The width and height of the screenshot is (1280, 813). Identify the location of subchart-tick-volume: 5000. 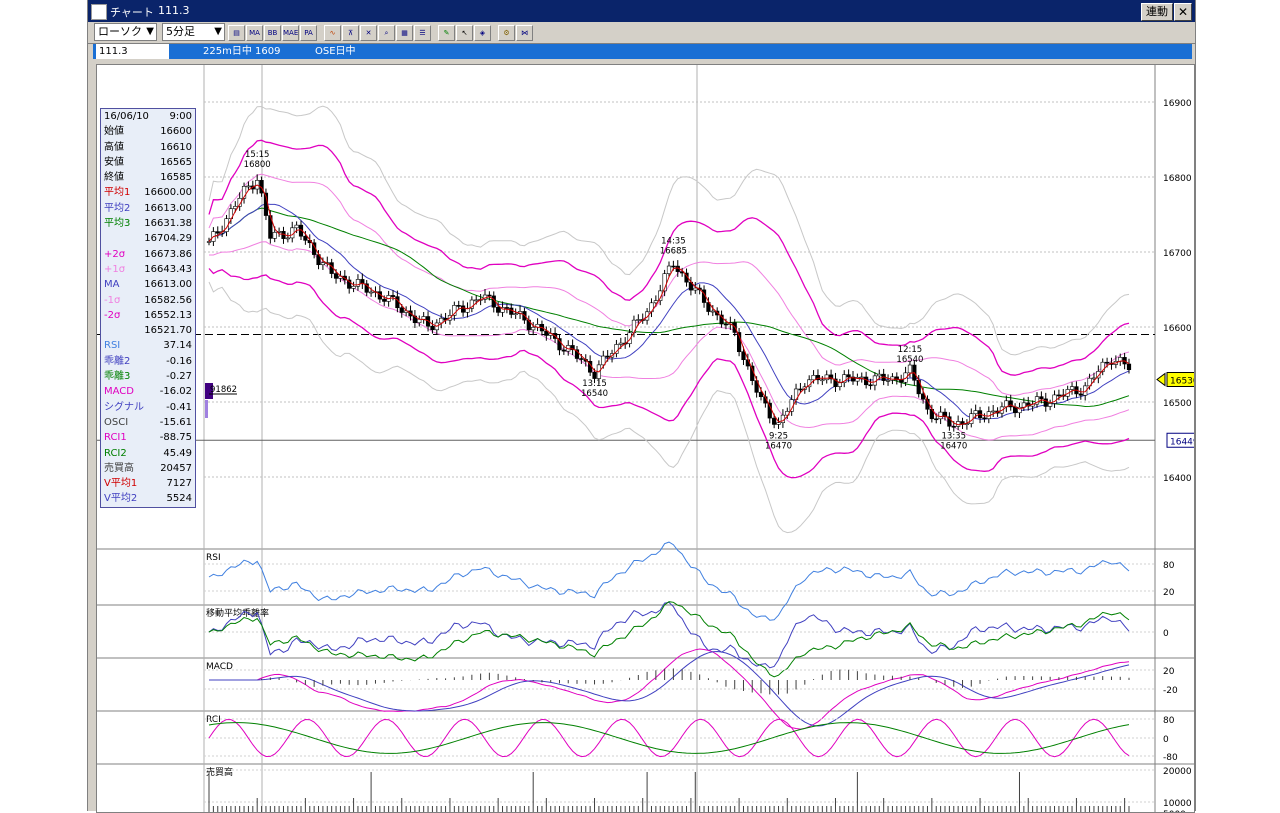
(1174, 811).